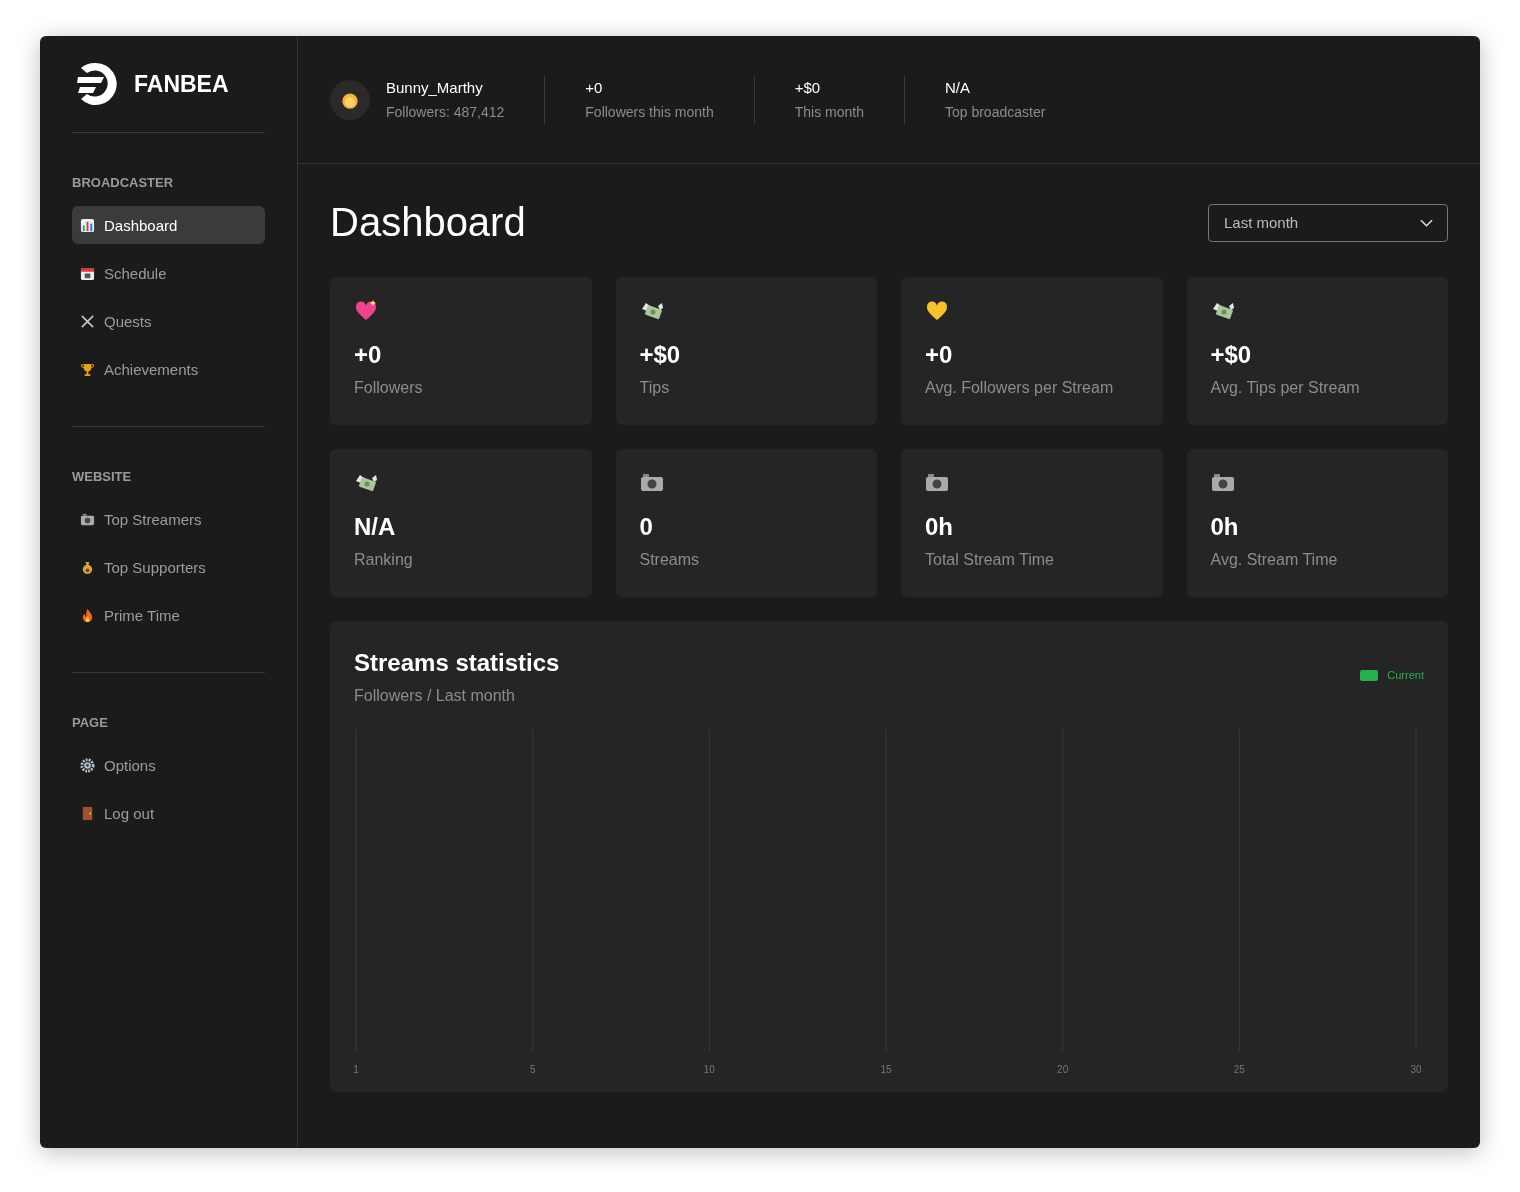 The image size is (1520, 1192). I want to click on nav-item: Top Supporters, so click(168, 567).